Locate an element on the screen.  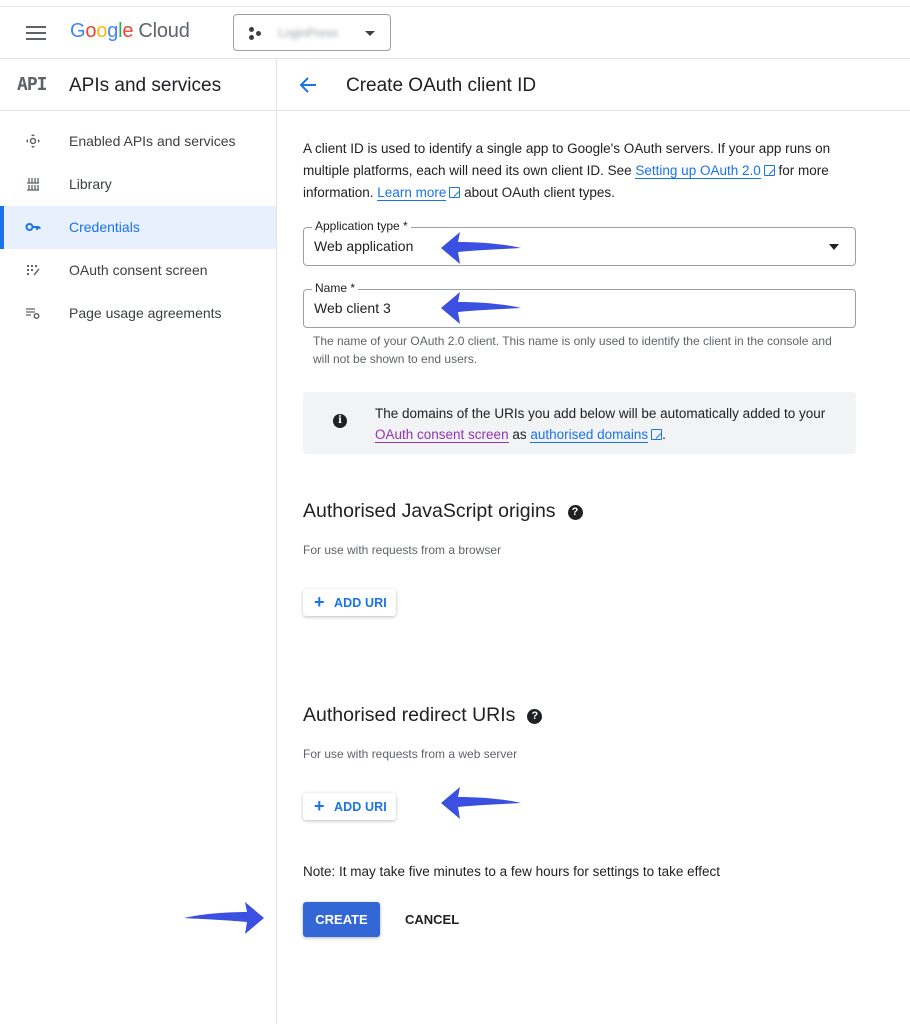
annotation-arrow-right-icon is located at coordinates (224, 918).